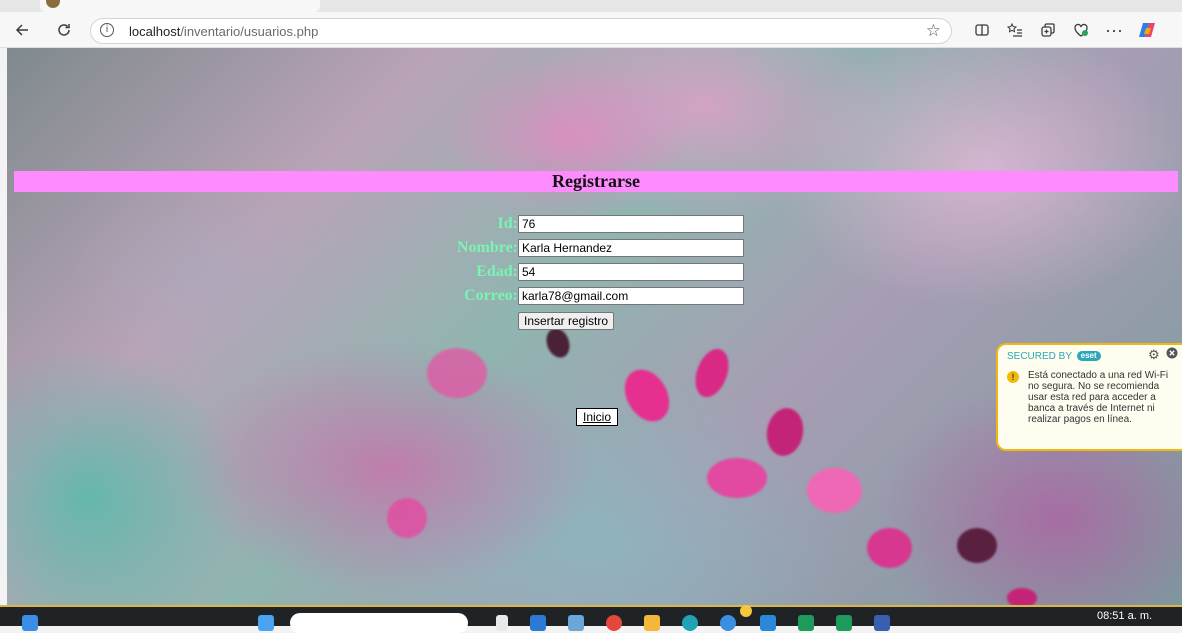 This screenshot has height=633, width=1182. Describe the element at coordinates (507, 223) in the screenshot. I see `id-label: Id:` at that location.